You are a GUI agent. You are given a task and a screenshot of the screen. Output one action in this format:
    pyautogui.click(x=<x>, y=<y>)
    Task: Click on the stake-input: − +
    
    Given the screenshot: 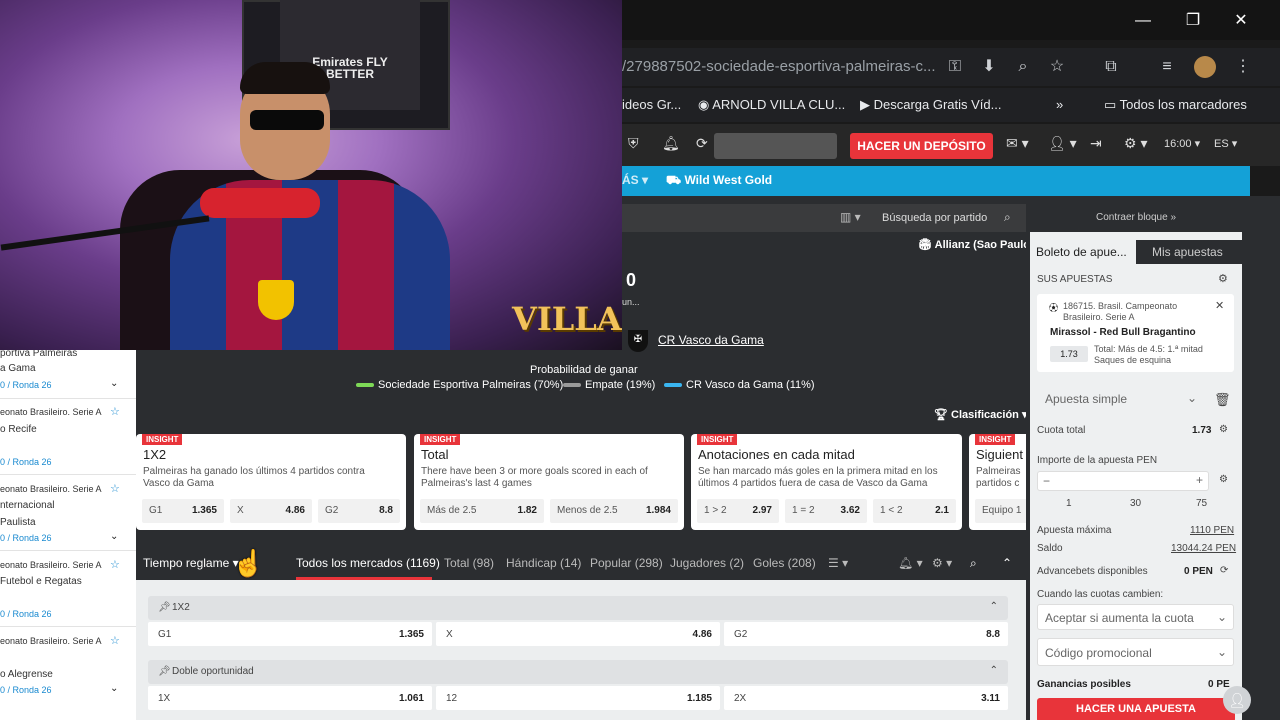 What is the action you would take?
    pyautogui.click(x=1123, y=481)
    